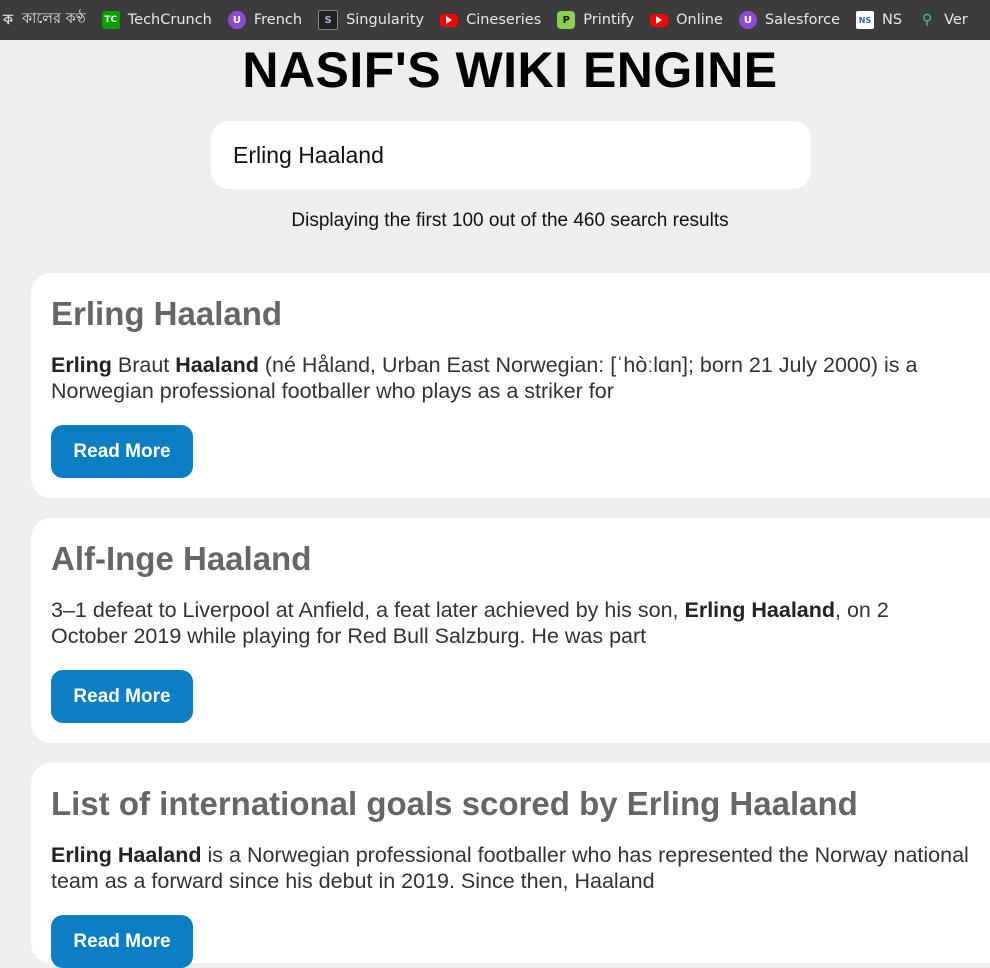  What do you see at coordinates (385, 20) in the screenshot?
I see `bookmark-label: Singularity` at bounding box center [385, 20].